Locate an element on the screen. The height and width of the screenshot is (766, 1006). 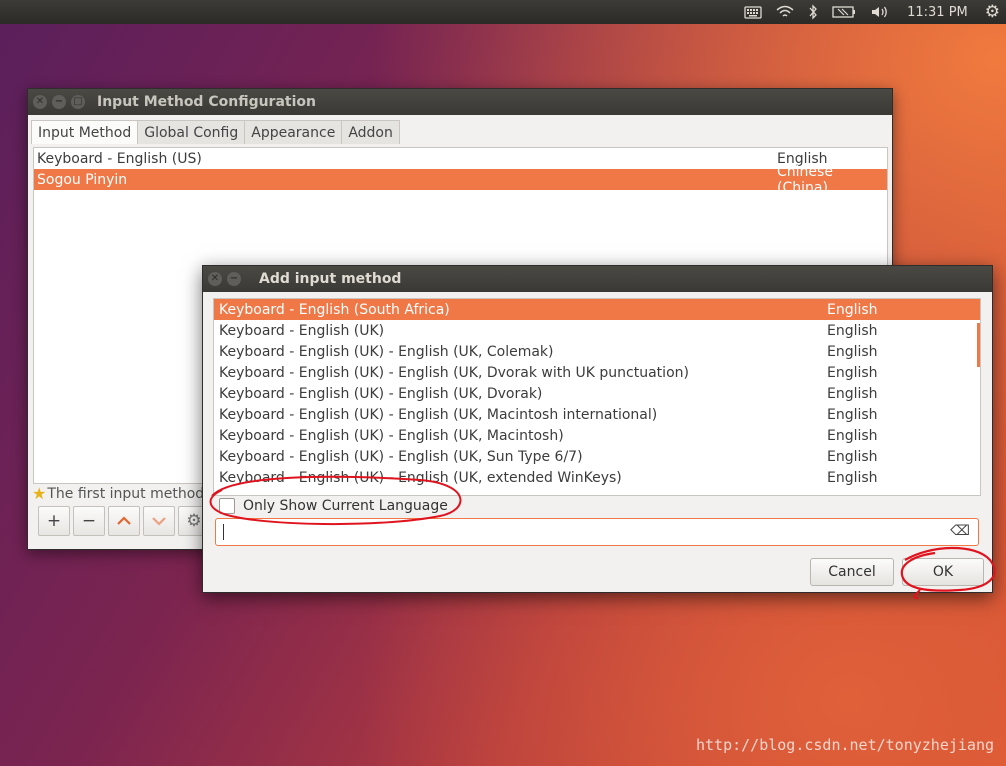
add-button: + is located at coordinates (54, 521).